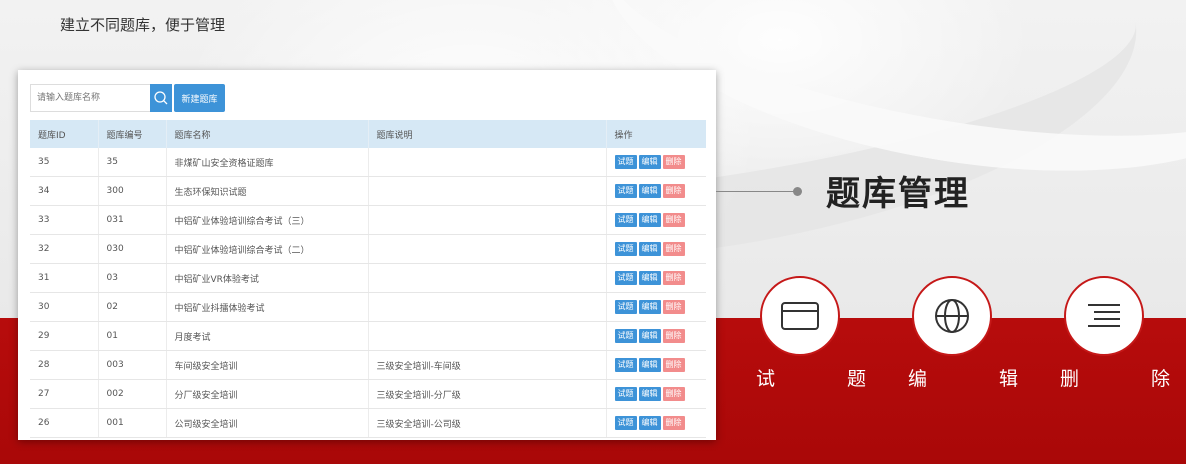  I want to click on feature-label-char: 试, so click(766, 379).